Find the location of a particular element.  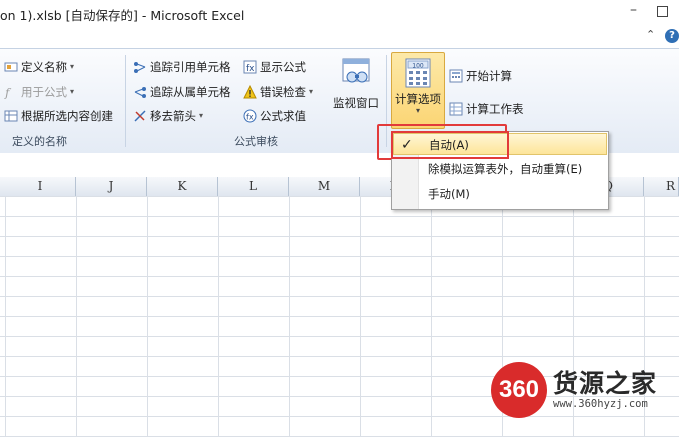

watermark: 360 货源之家 www.360hyzj.com is located at coordinates (585, 390).